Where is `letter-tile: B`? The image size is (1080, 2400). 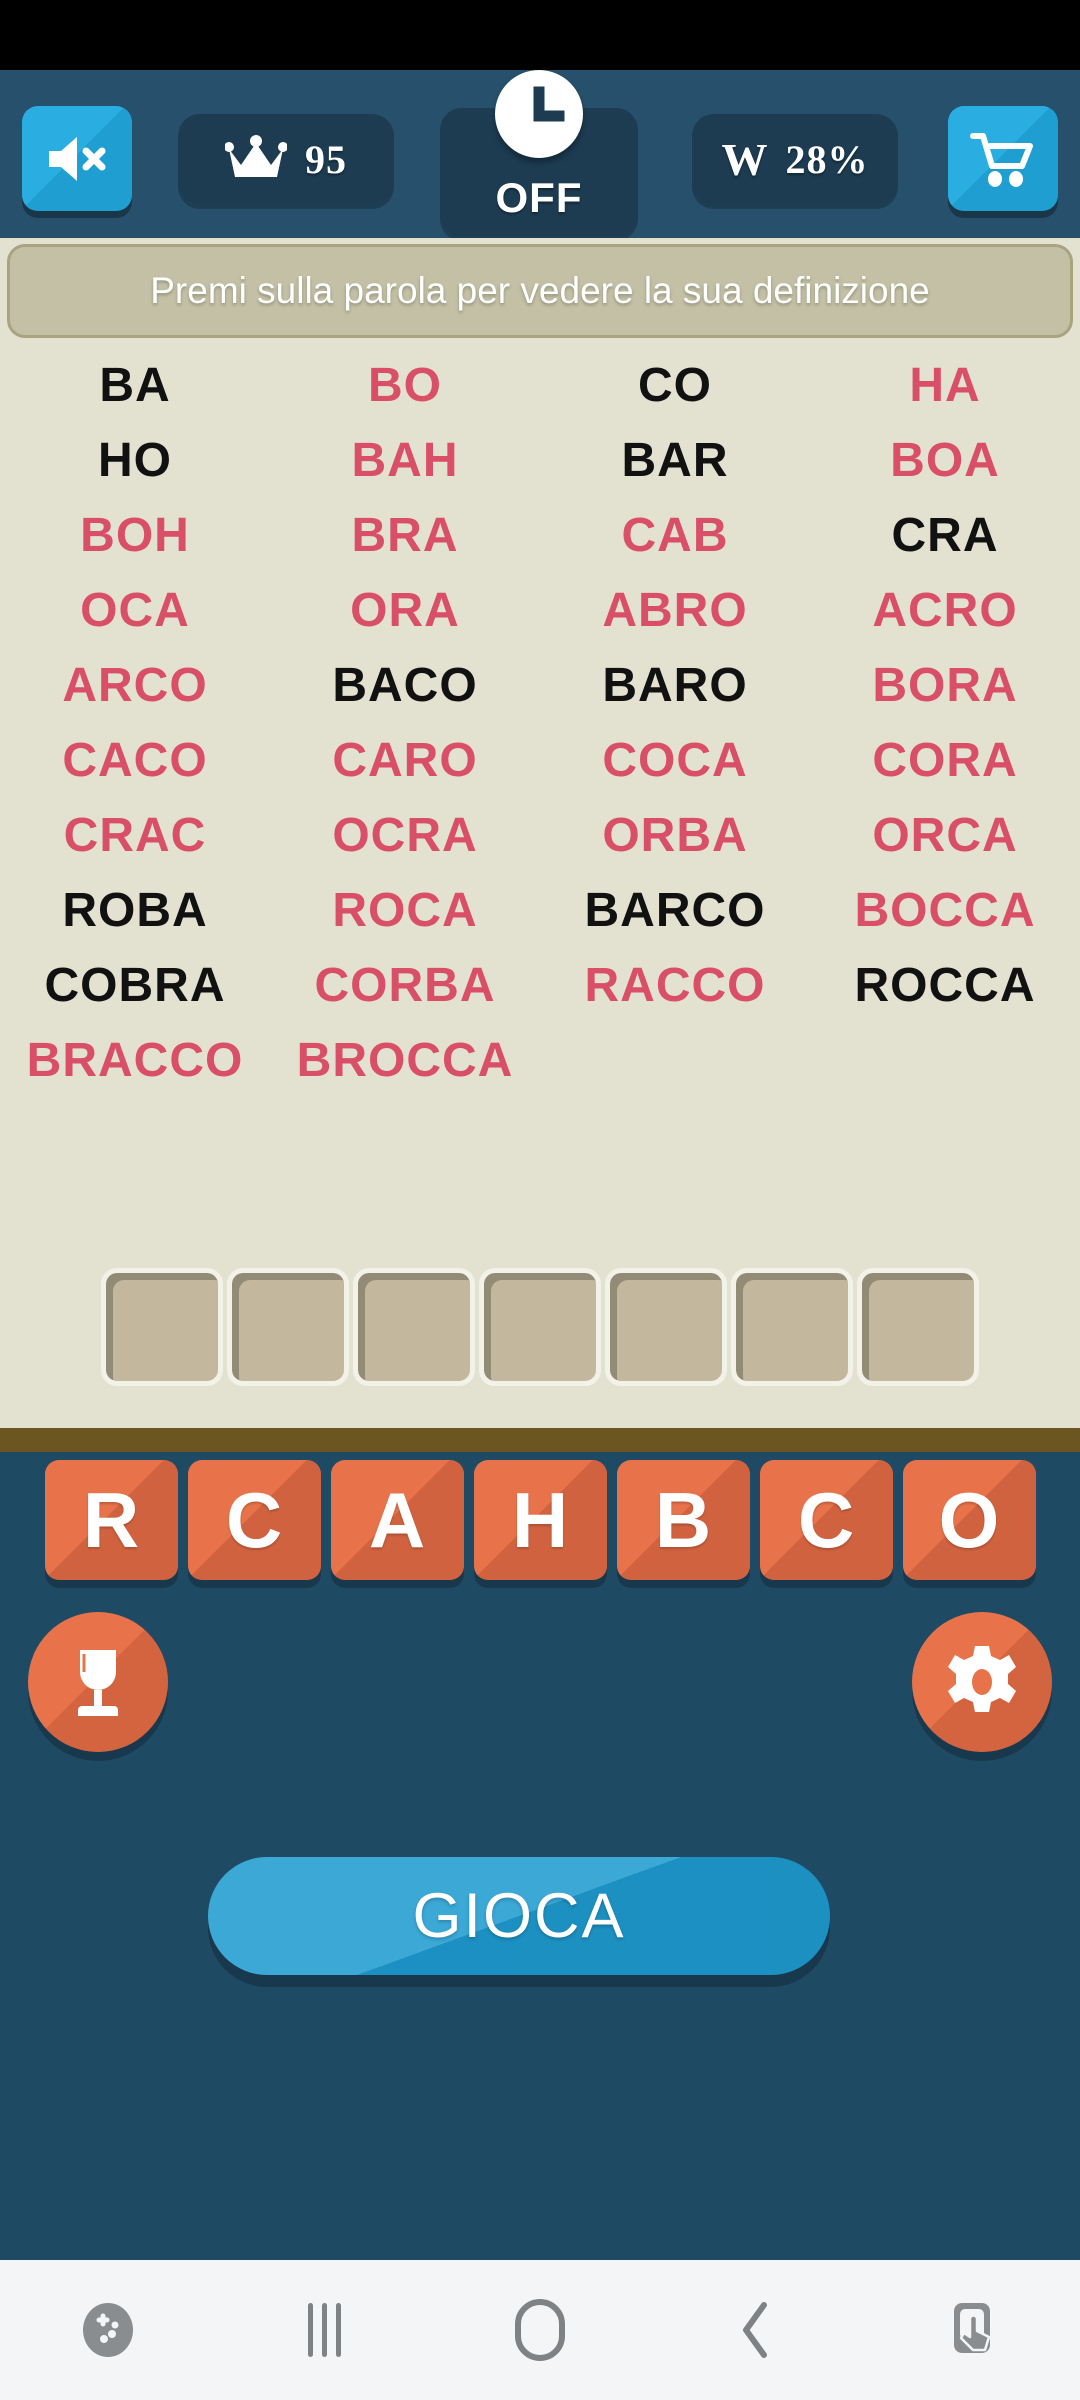
letter-tile: B is located at coordinates (683, 1520).